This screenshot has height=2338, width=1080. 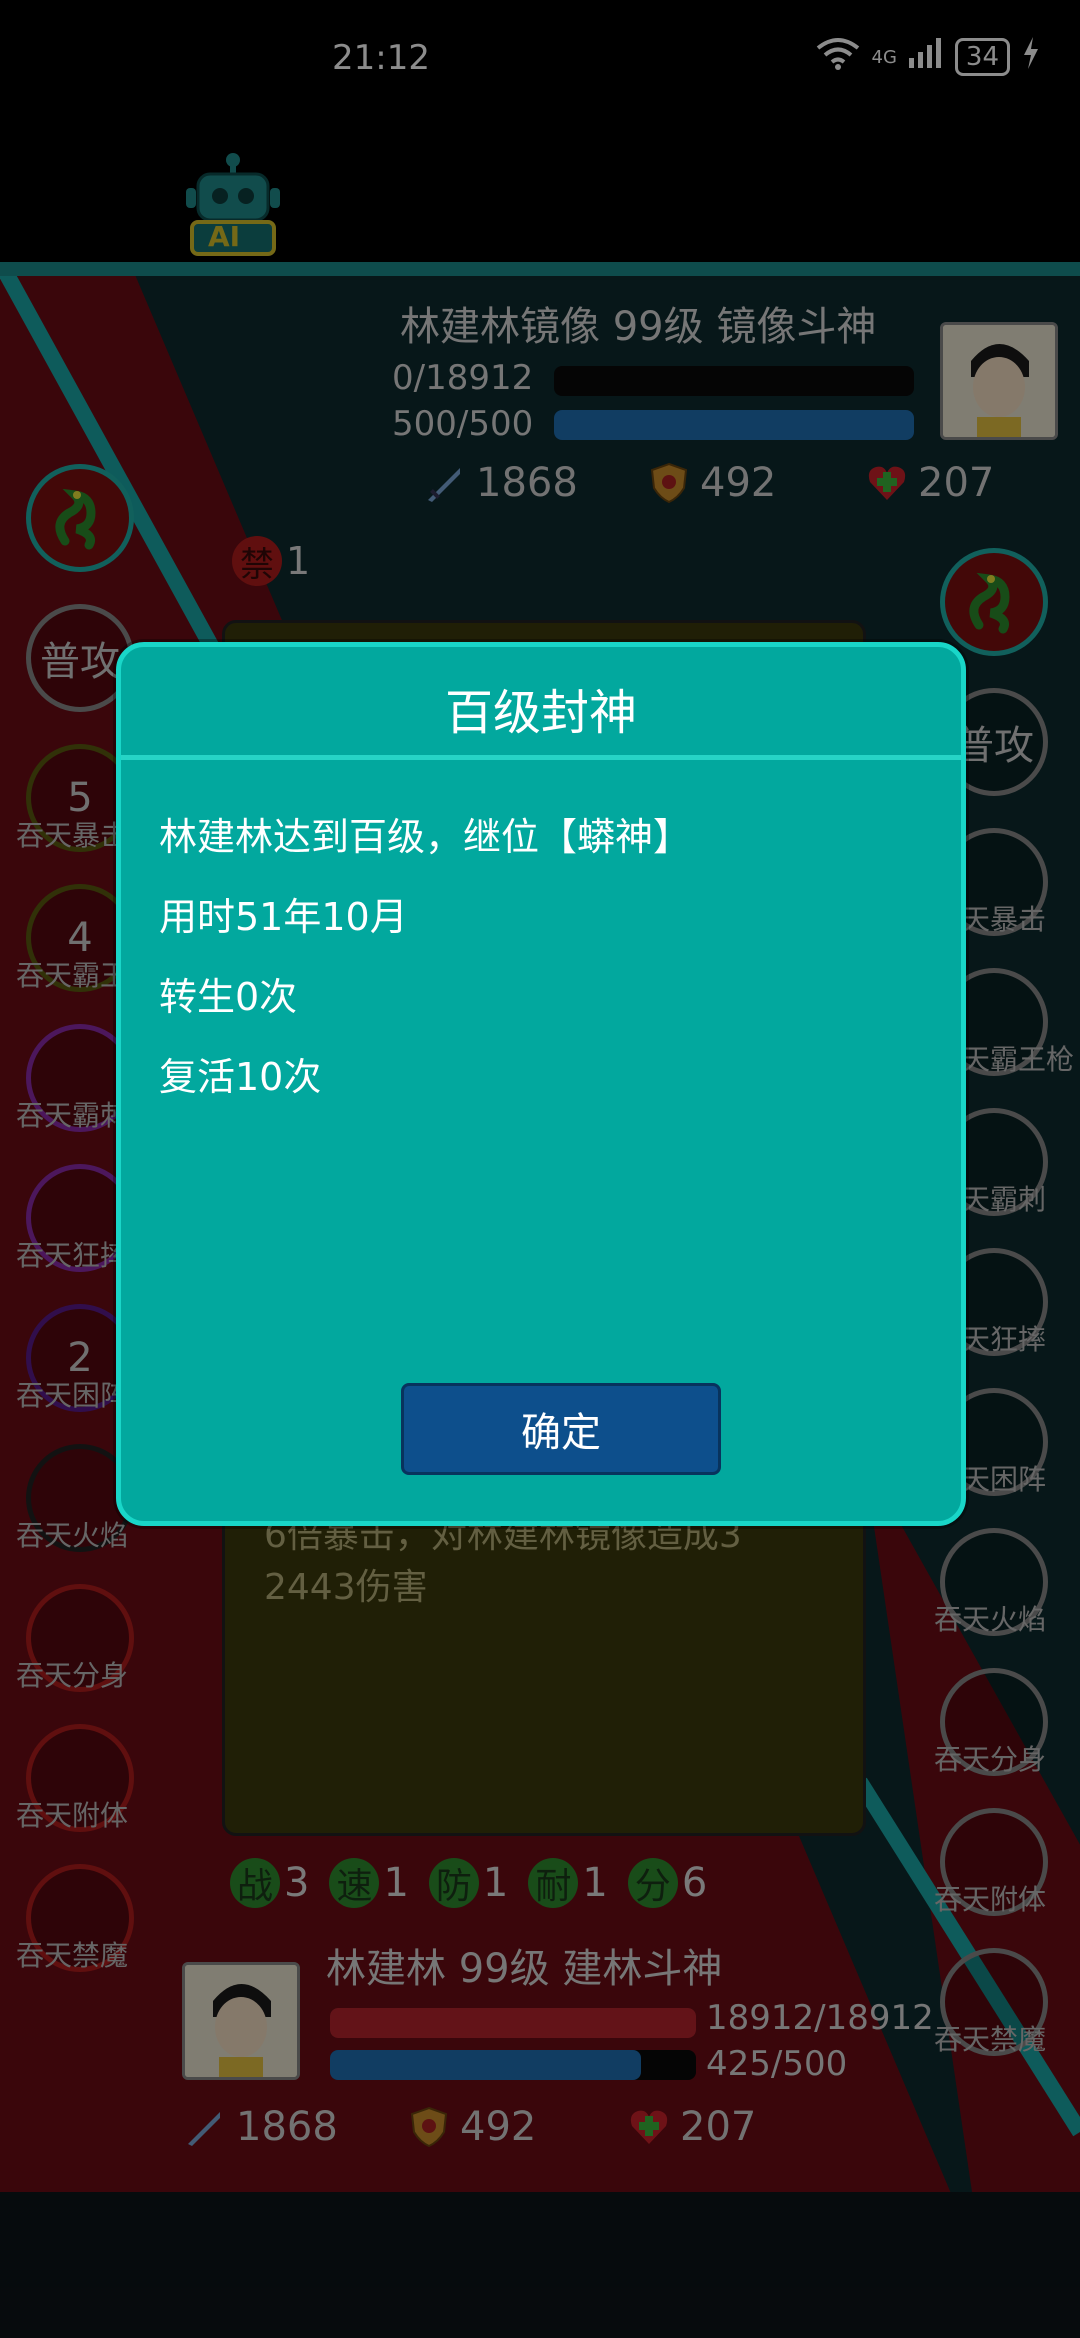 What do you see at coordinates (425, 837) in the screenshot?
I see `dialog-line-promotion: 林建林达到百级，继位【蟒神】` at bounding box center [425, 837].